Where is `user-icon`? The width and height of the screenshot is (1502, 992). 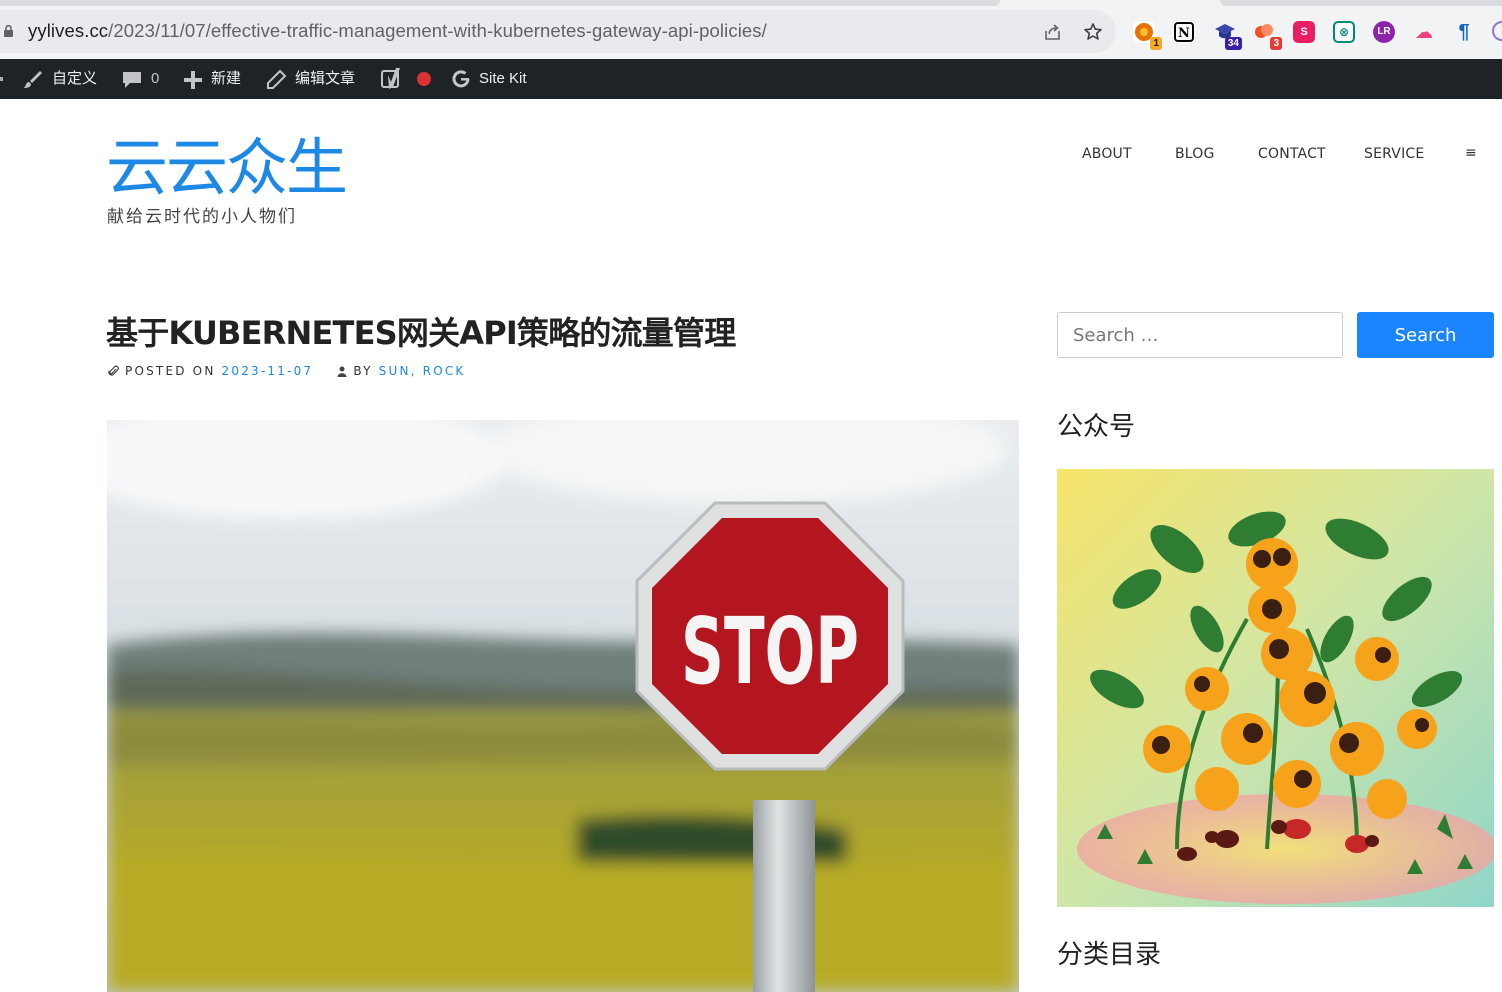
user-icon is located at coordinates (342, 371).